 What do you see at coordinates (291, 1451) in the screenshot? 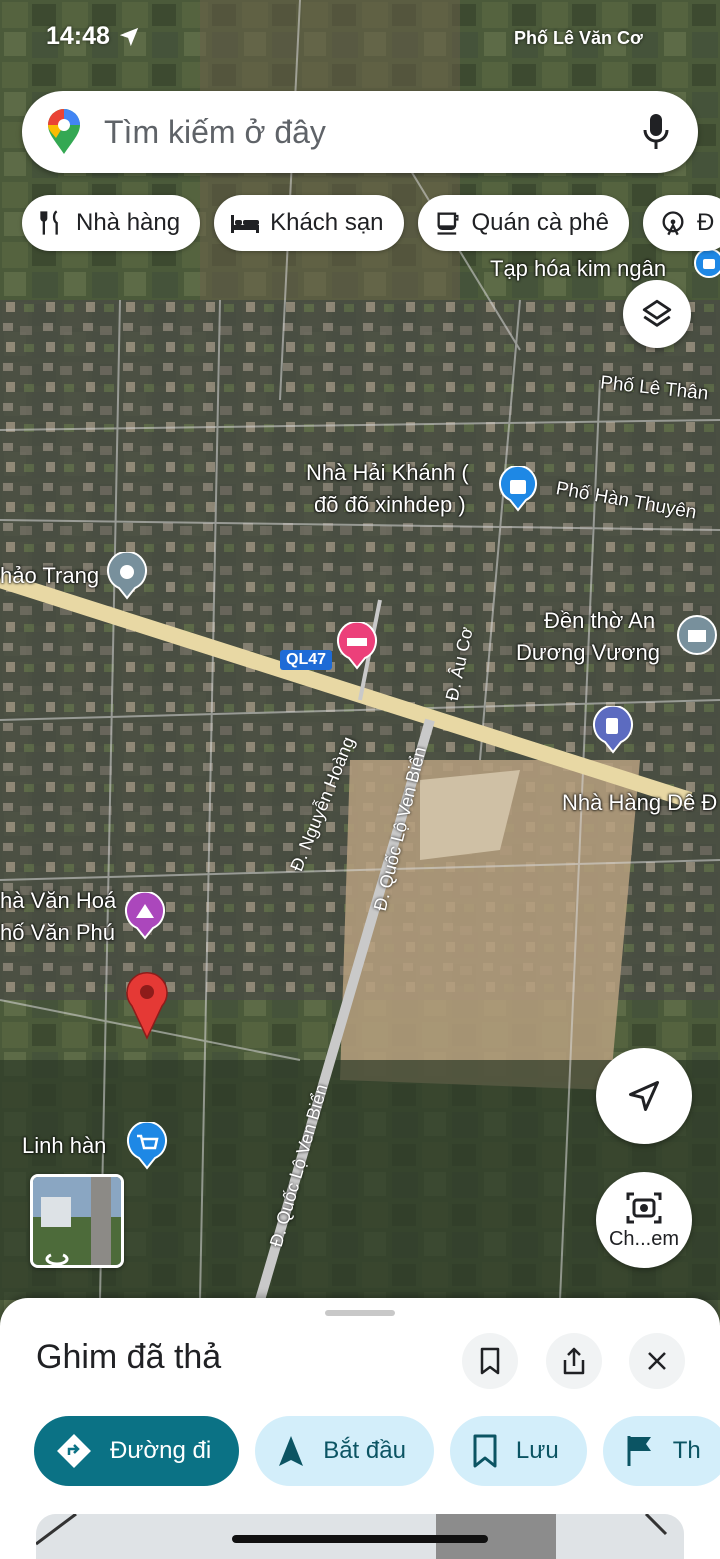
I see `navigation-icon` at bounding box center [291, 1451].